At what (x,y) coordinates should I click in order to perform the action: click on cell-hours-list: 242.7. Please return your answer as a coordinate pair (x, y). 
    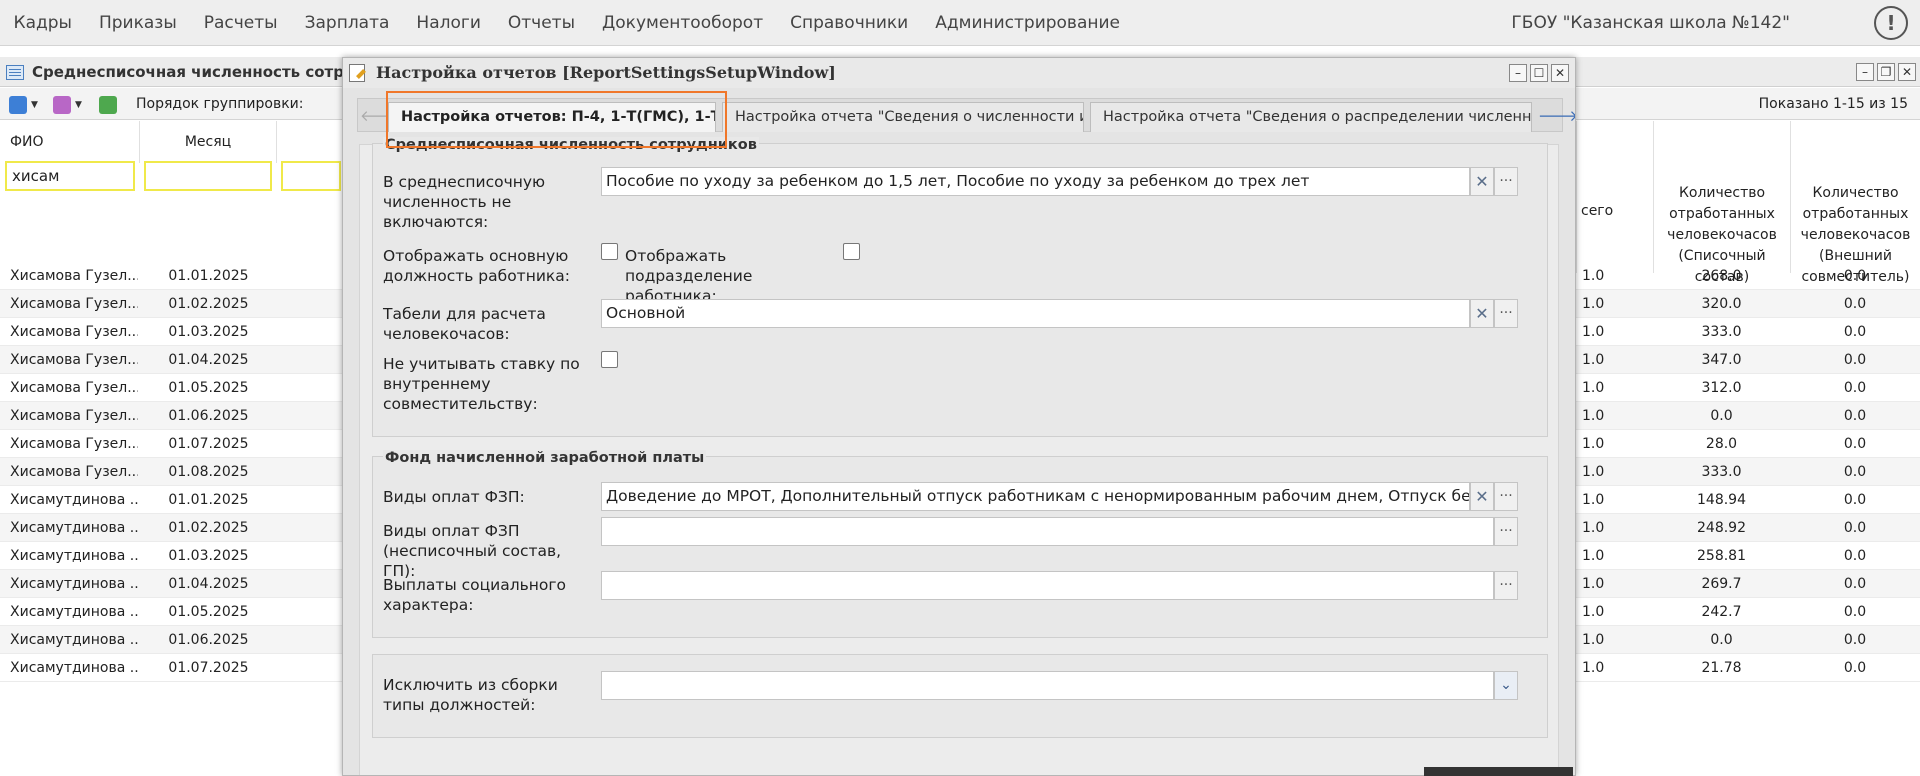
    Looking at the image, I should click on (1721, 612).